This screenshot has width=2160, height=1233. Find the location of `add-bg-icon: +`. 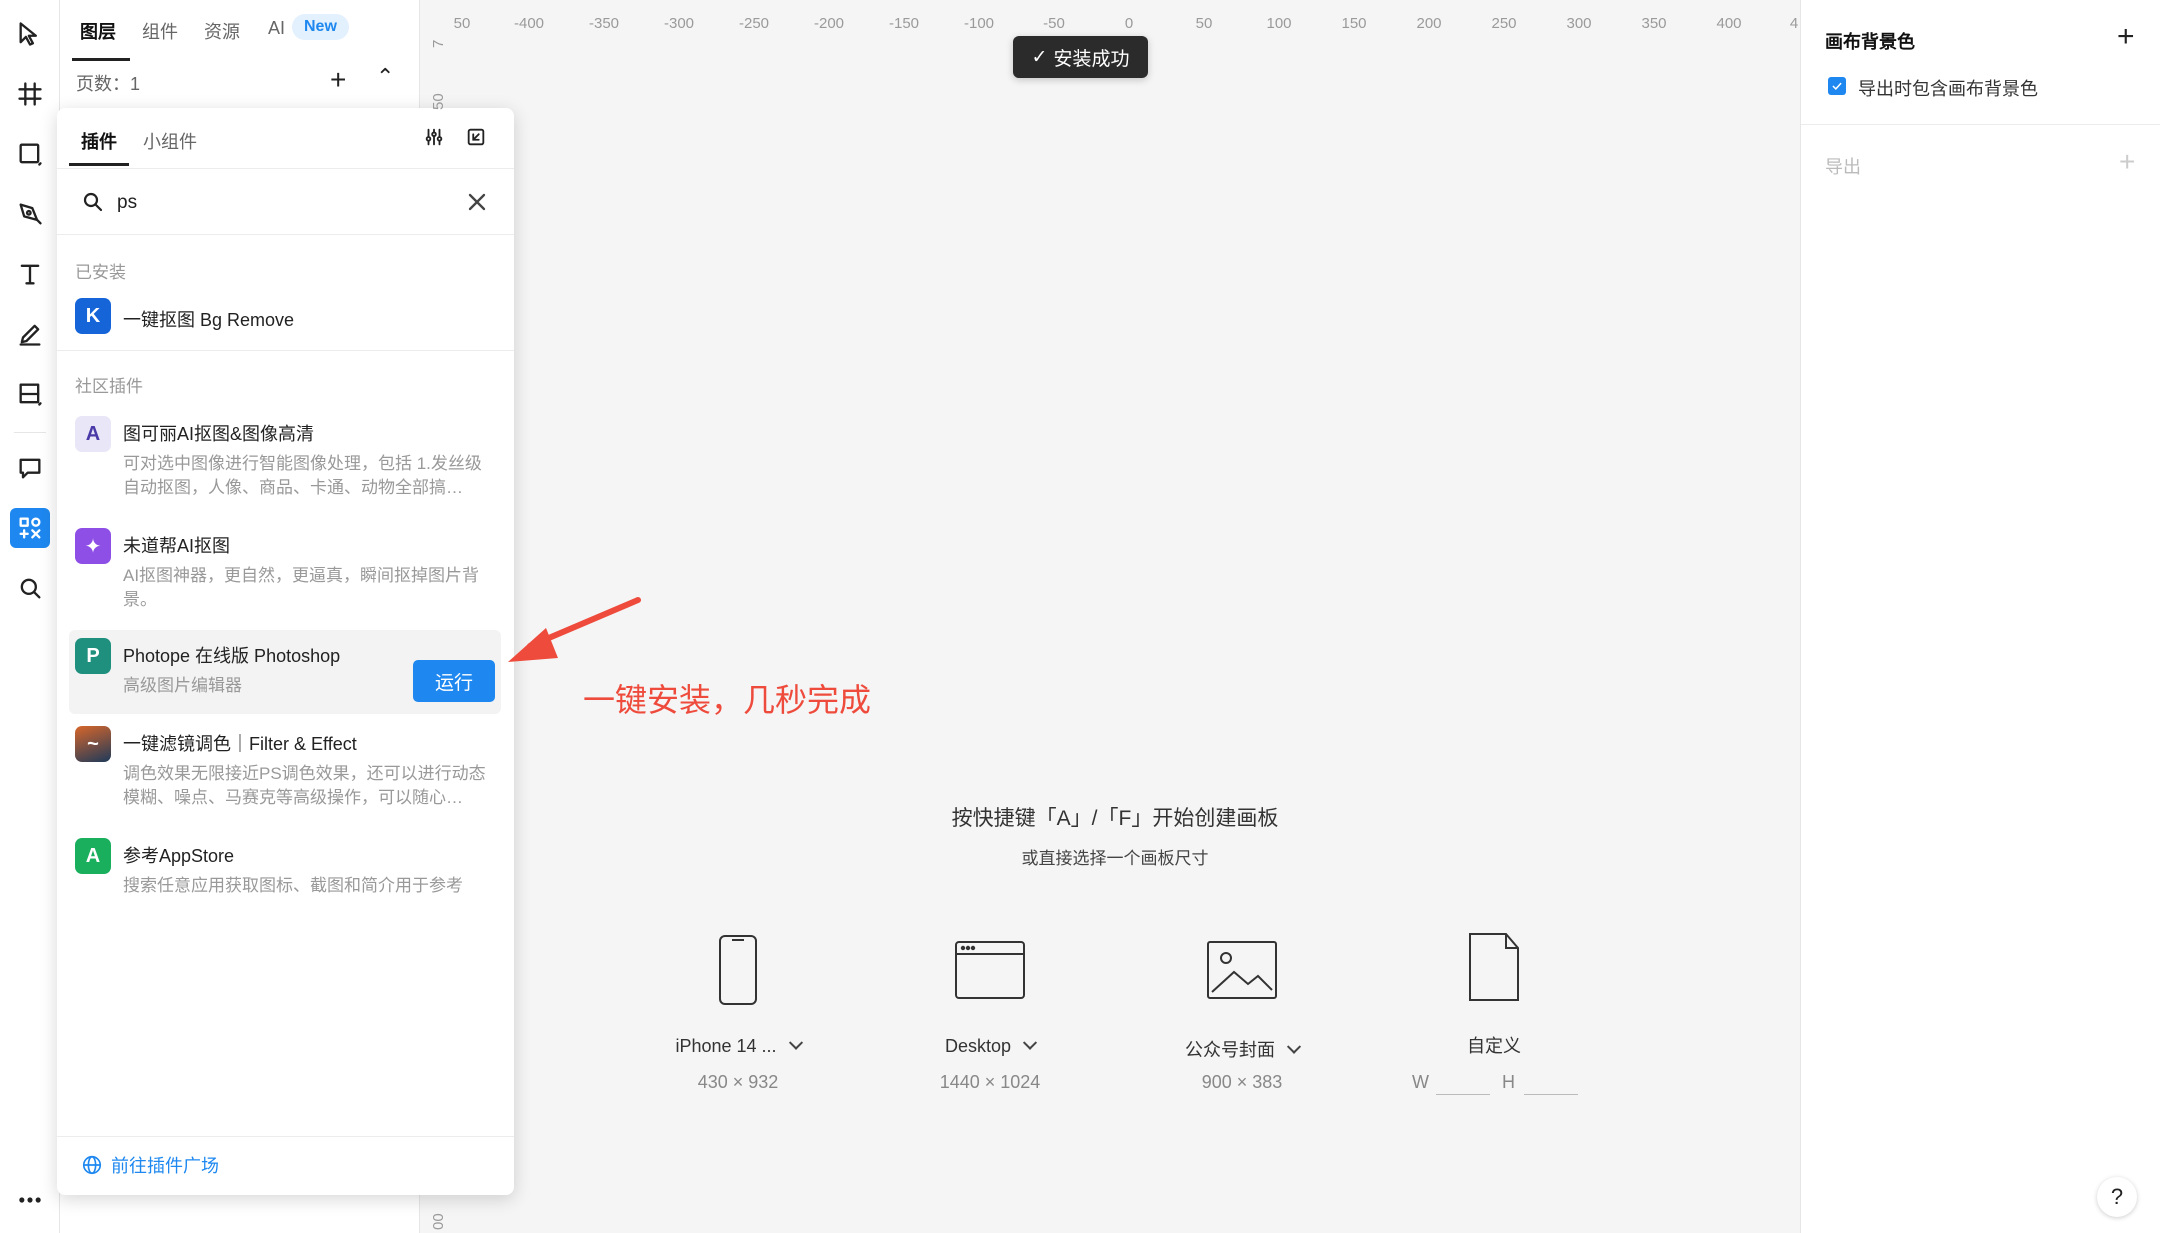

add-bg-icon: + is located at coordinates (2126, 37).